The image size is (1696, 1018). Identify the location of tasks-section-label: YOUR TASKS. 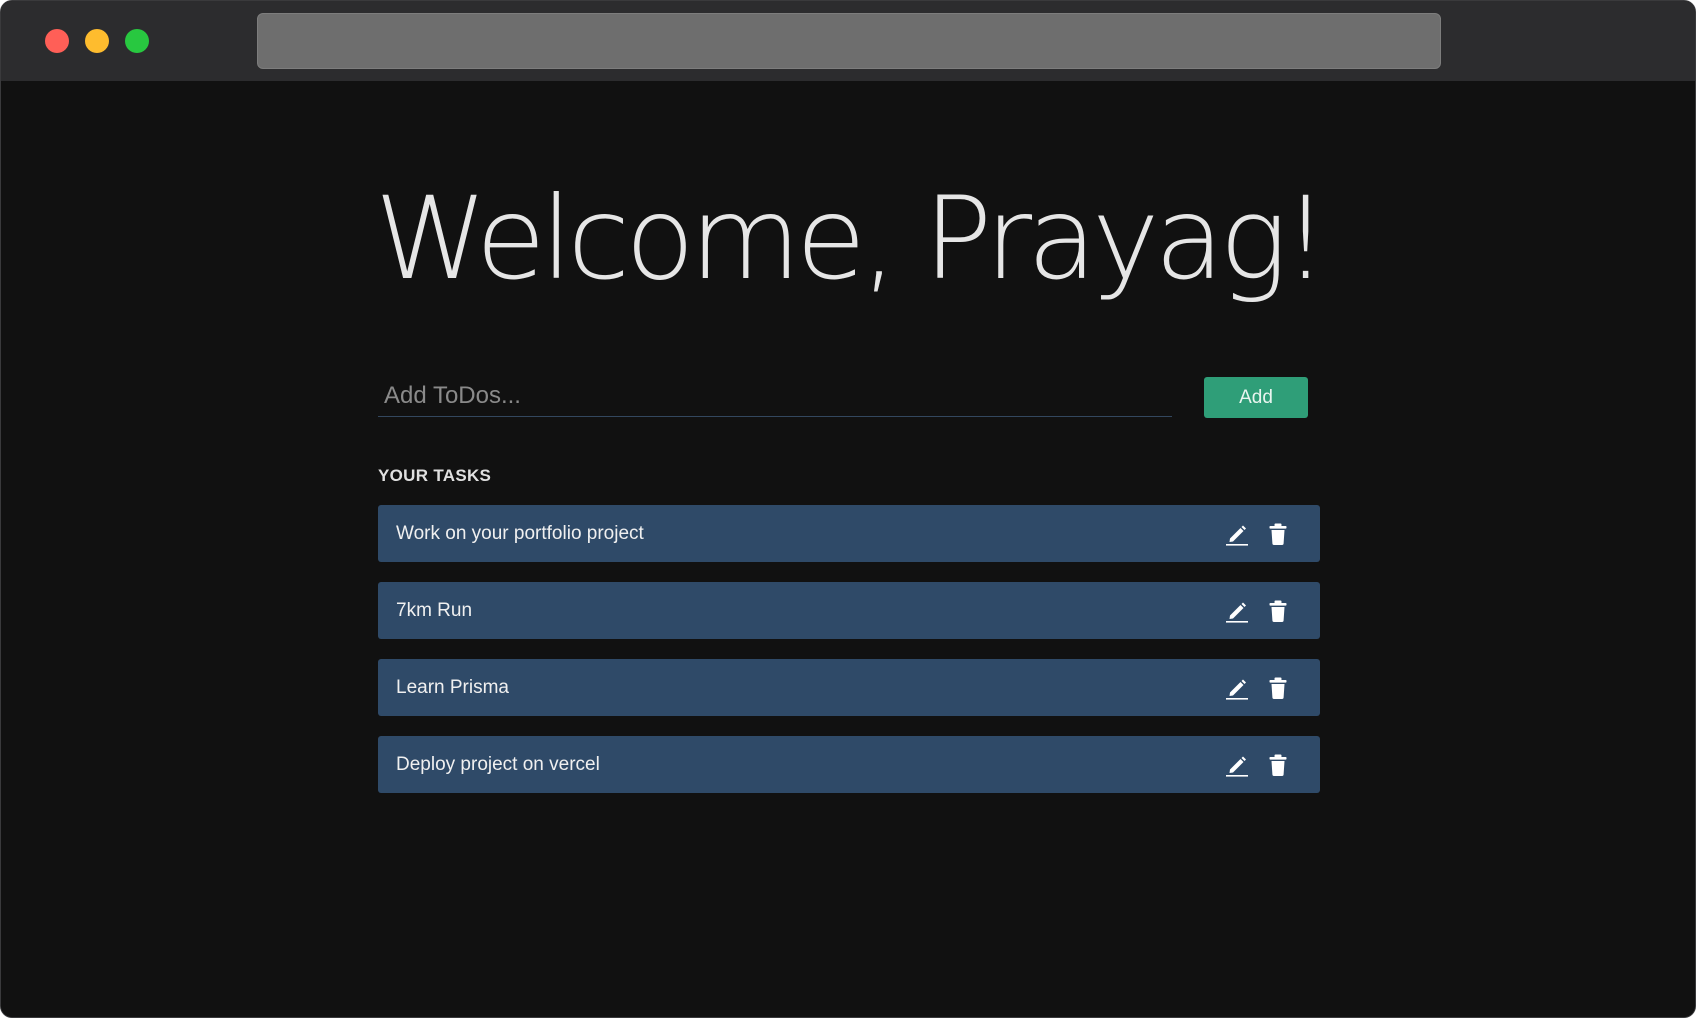
(435, 475).